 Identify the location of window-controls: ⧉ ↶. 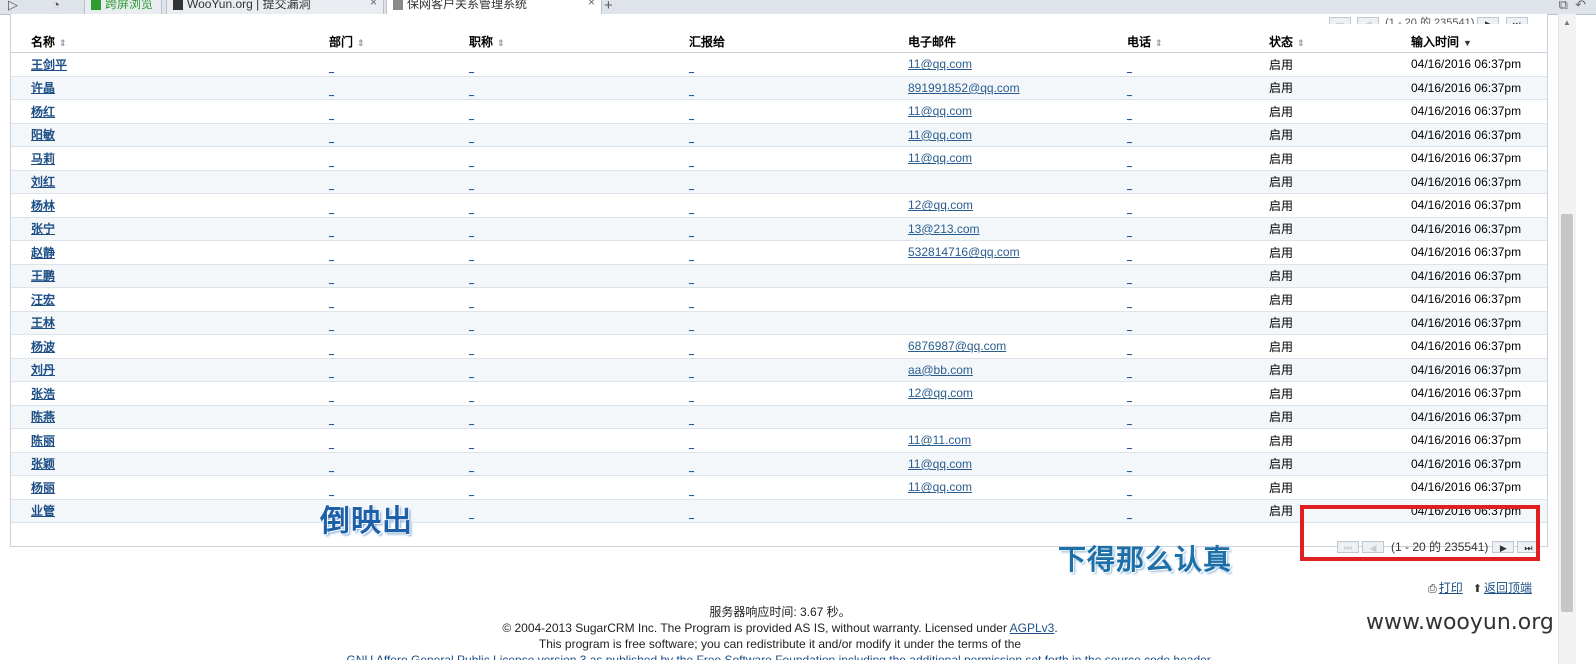
(1572, 6).